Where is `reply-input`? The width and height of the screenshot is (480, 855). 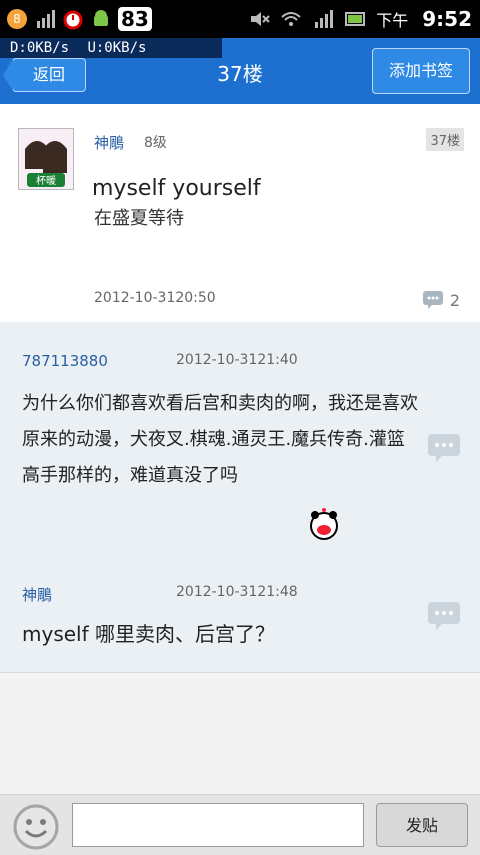 reply-input is located at coordinates (218, 825).